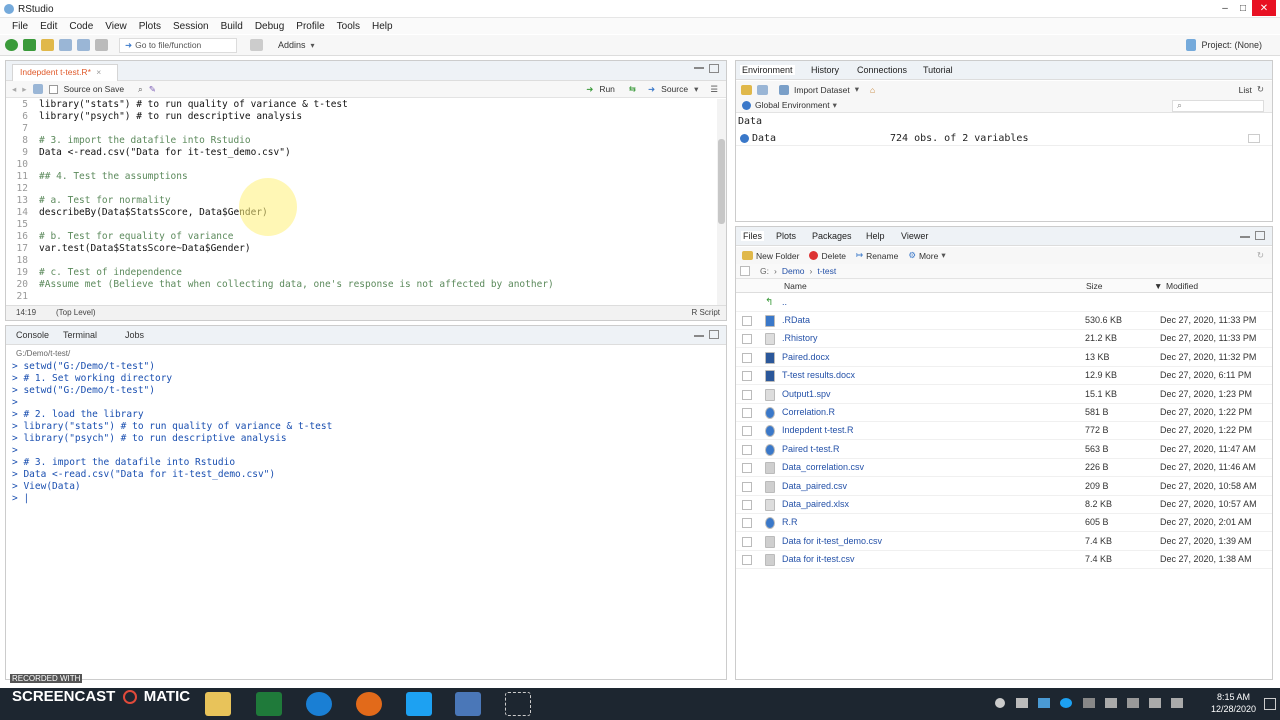  I want to click on project-menu: Project: (None), so click(1231, 45).